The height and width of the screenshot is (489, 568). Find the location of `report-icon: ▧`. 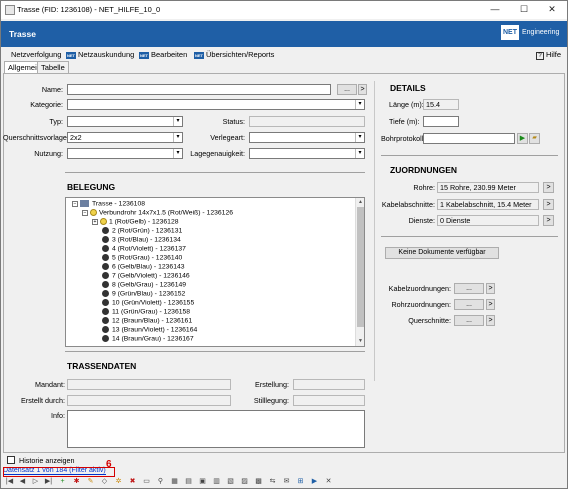

report-icon: ▧ is located at coordinates (230, 481).